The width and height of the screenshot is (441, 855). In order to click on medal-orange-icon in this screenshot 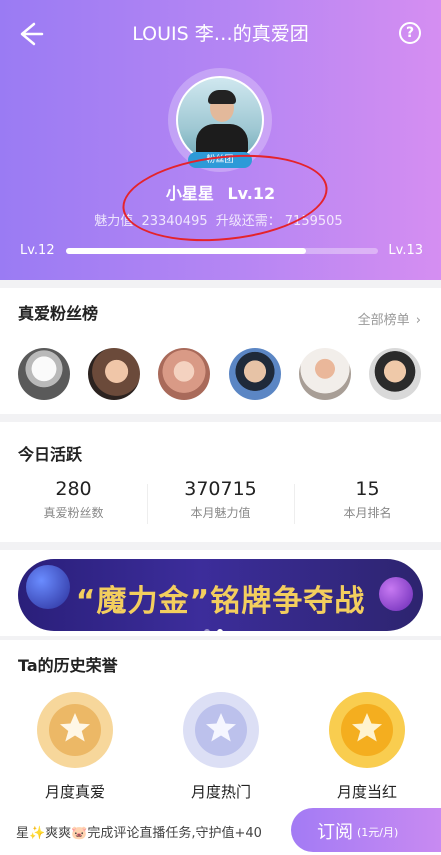, I will do `click(367, 730)`.